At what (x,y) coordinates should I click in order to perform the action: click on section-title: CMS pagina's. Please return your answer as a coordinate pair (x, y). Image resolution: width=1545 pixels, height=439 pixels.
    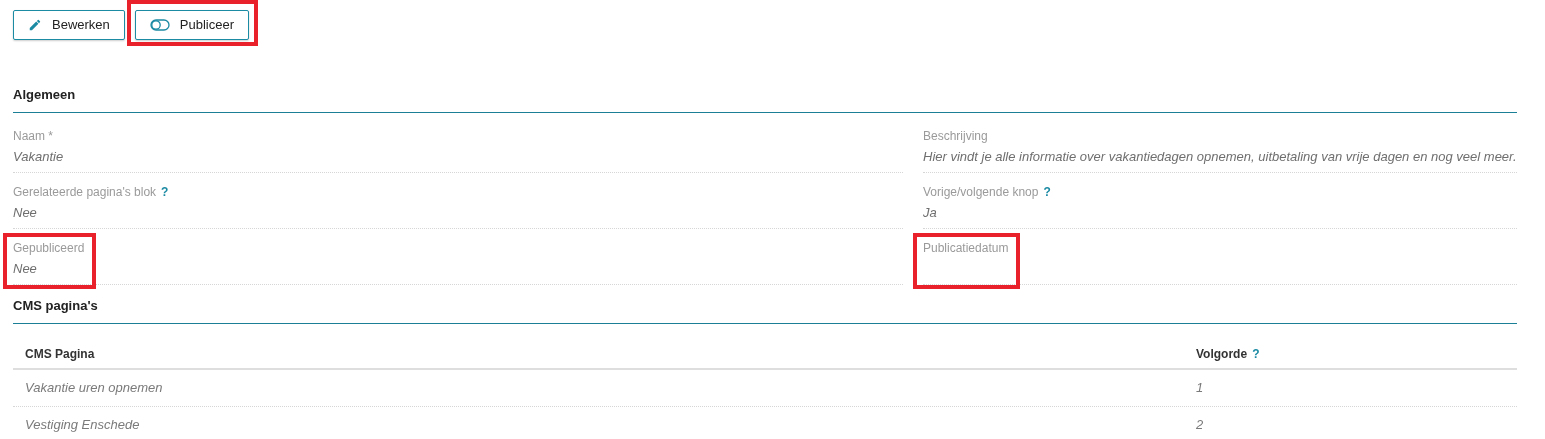
    Looking at the image, I should click on (55, 305).